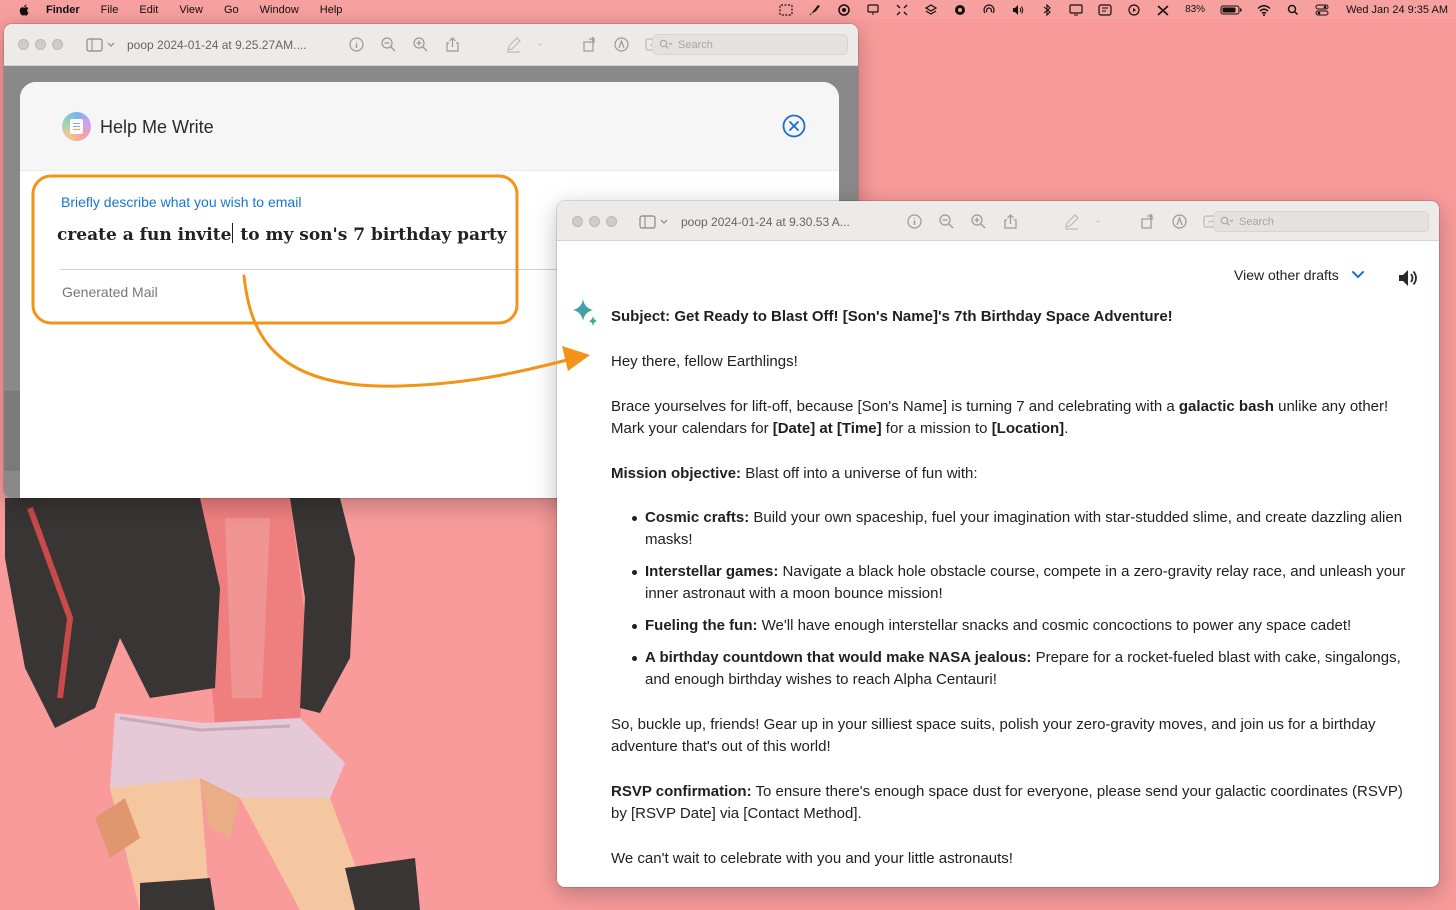 This screenshot has width=1456, height=910. What do you see at coordinates (370, 235) in the screenshot?
I see `prompt-text-after-caret: to my son's 7 birthday party` at bounding box center [370, 235].